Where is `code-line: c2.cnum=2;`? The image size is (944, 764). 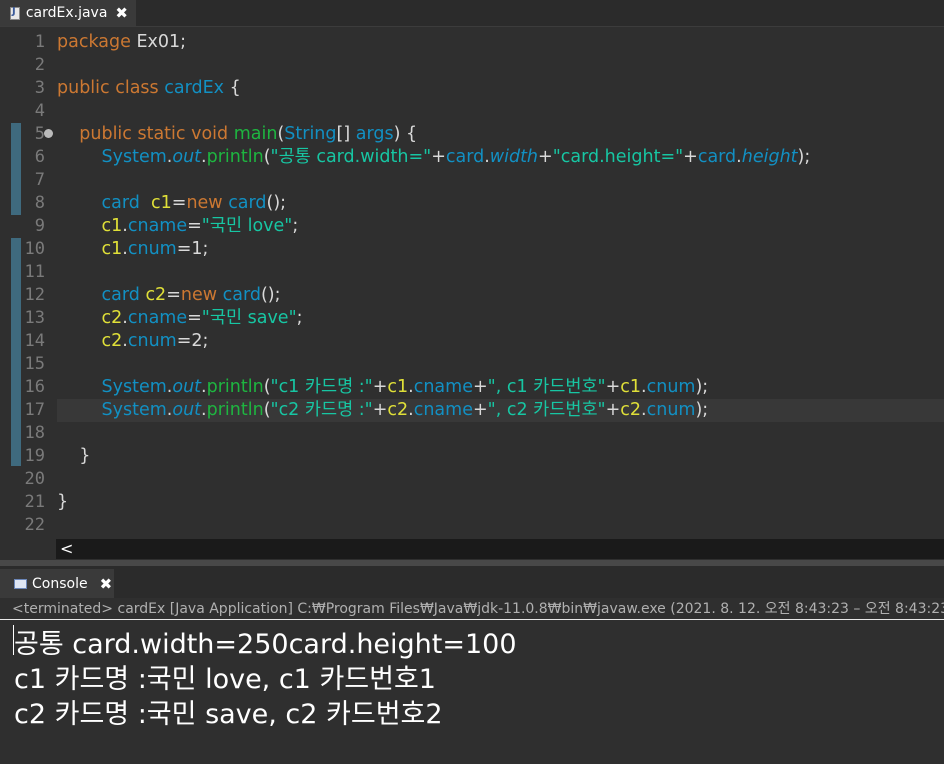
code-line: c2.cnum=2; is located at coordinates (155, 341).